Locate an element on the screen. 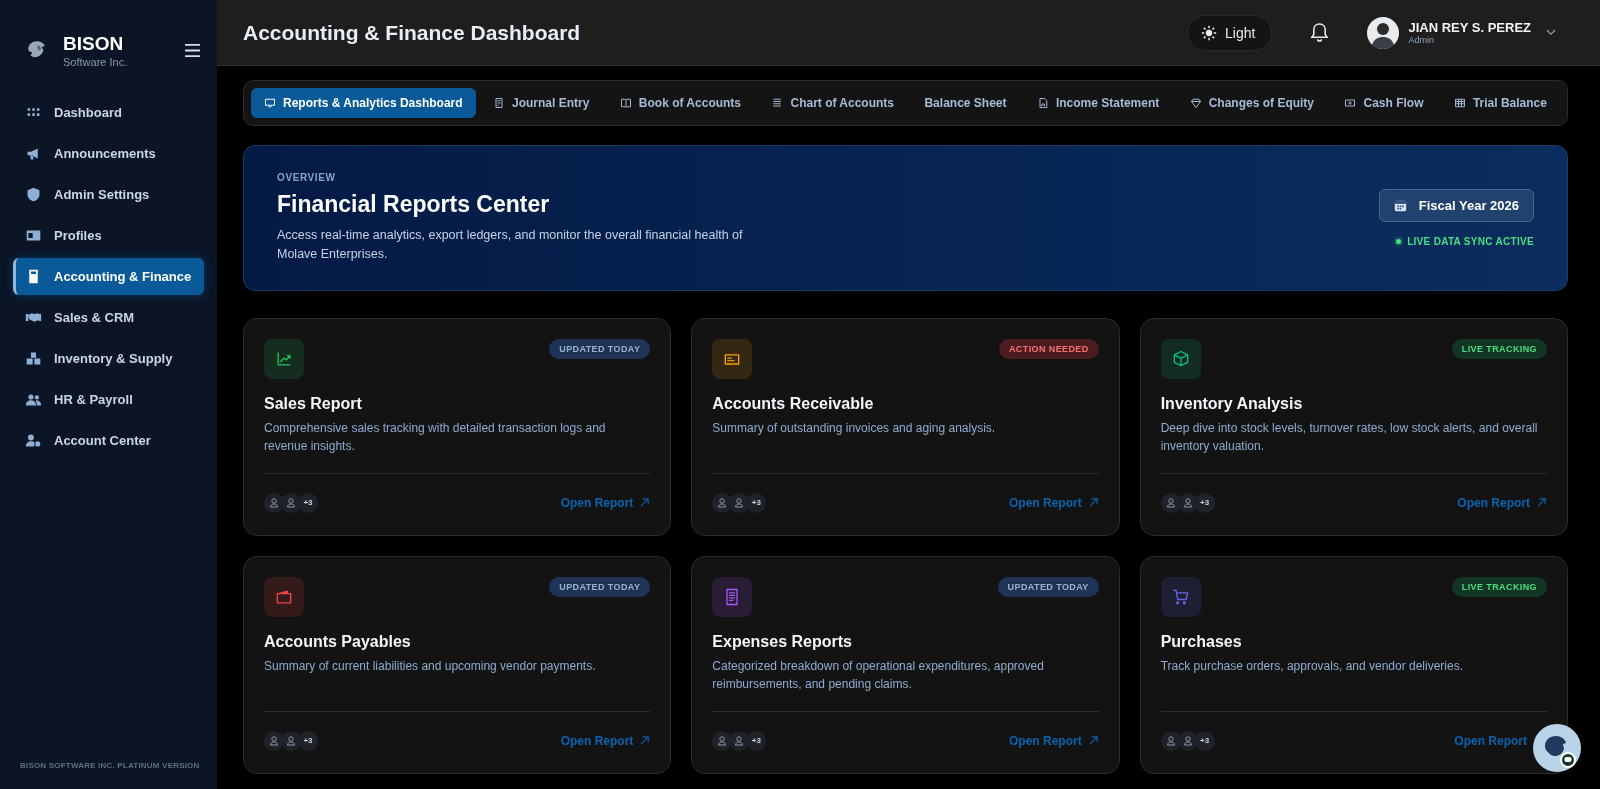  sidebar-item: Sales & CRM is located at coordinates (108, 317).